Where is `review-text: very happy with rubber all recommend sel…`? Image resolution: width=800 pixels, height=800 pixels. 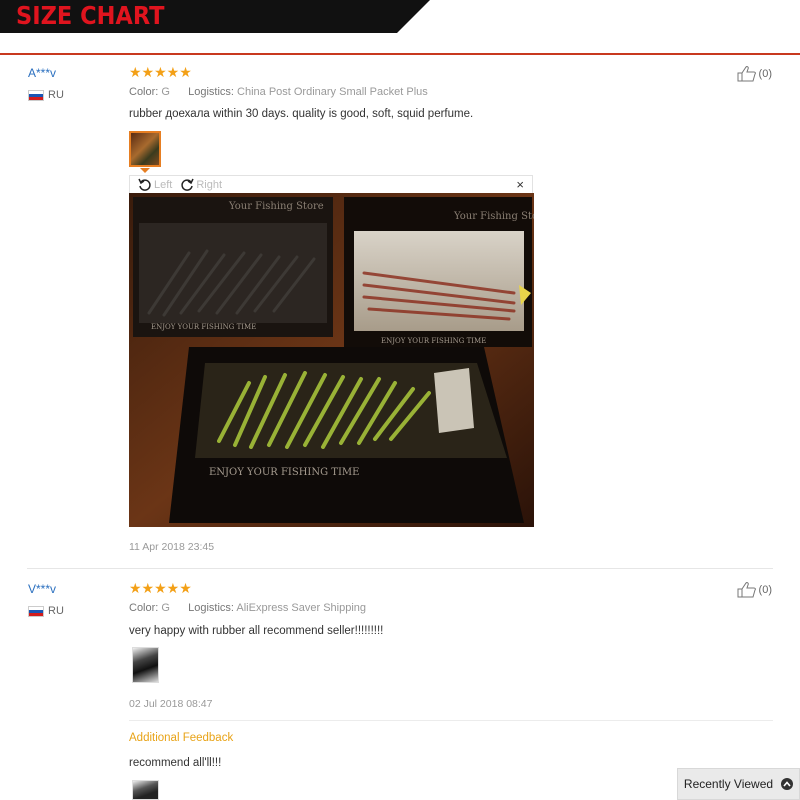 review-text: very happy with rubber all recommend sel… is located at coordinates (256, 631).